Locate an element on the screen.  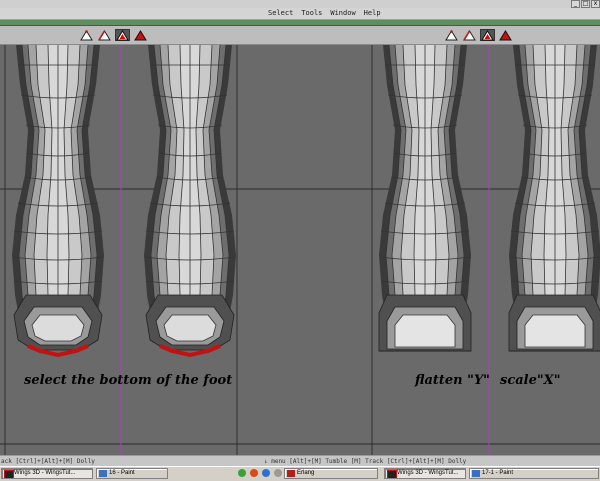
task-paint-16: 16 - Paint is located at coordinates (132, 473).